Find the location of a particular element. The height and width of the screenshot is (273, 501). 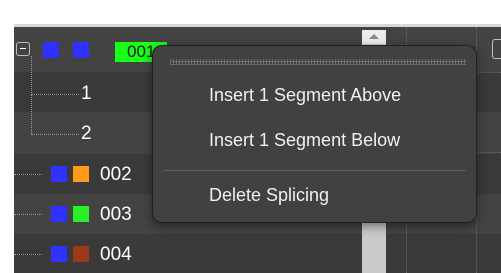

menu-item-delete-splicing: Delete Splicing is located at coordinates (269, 195).